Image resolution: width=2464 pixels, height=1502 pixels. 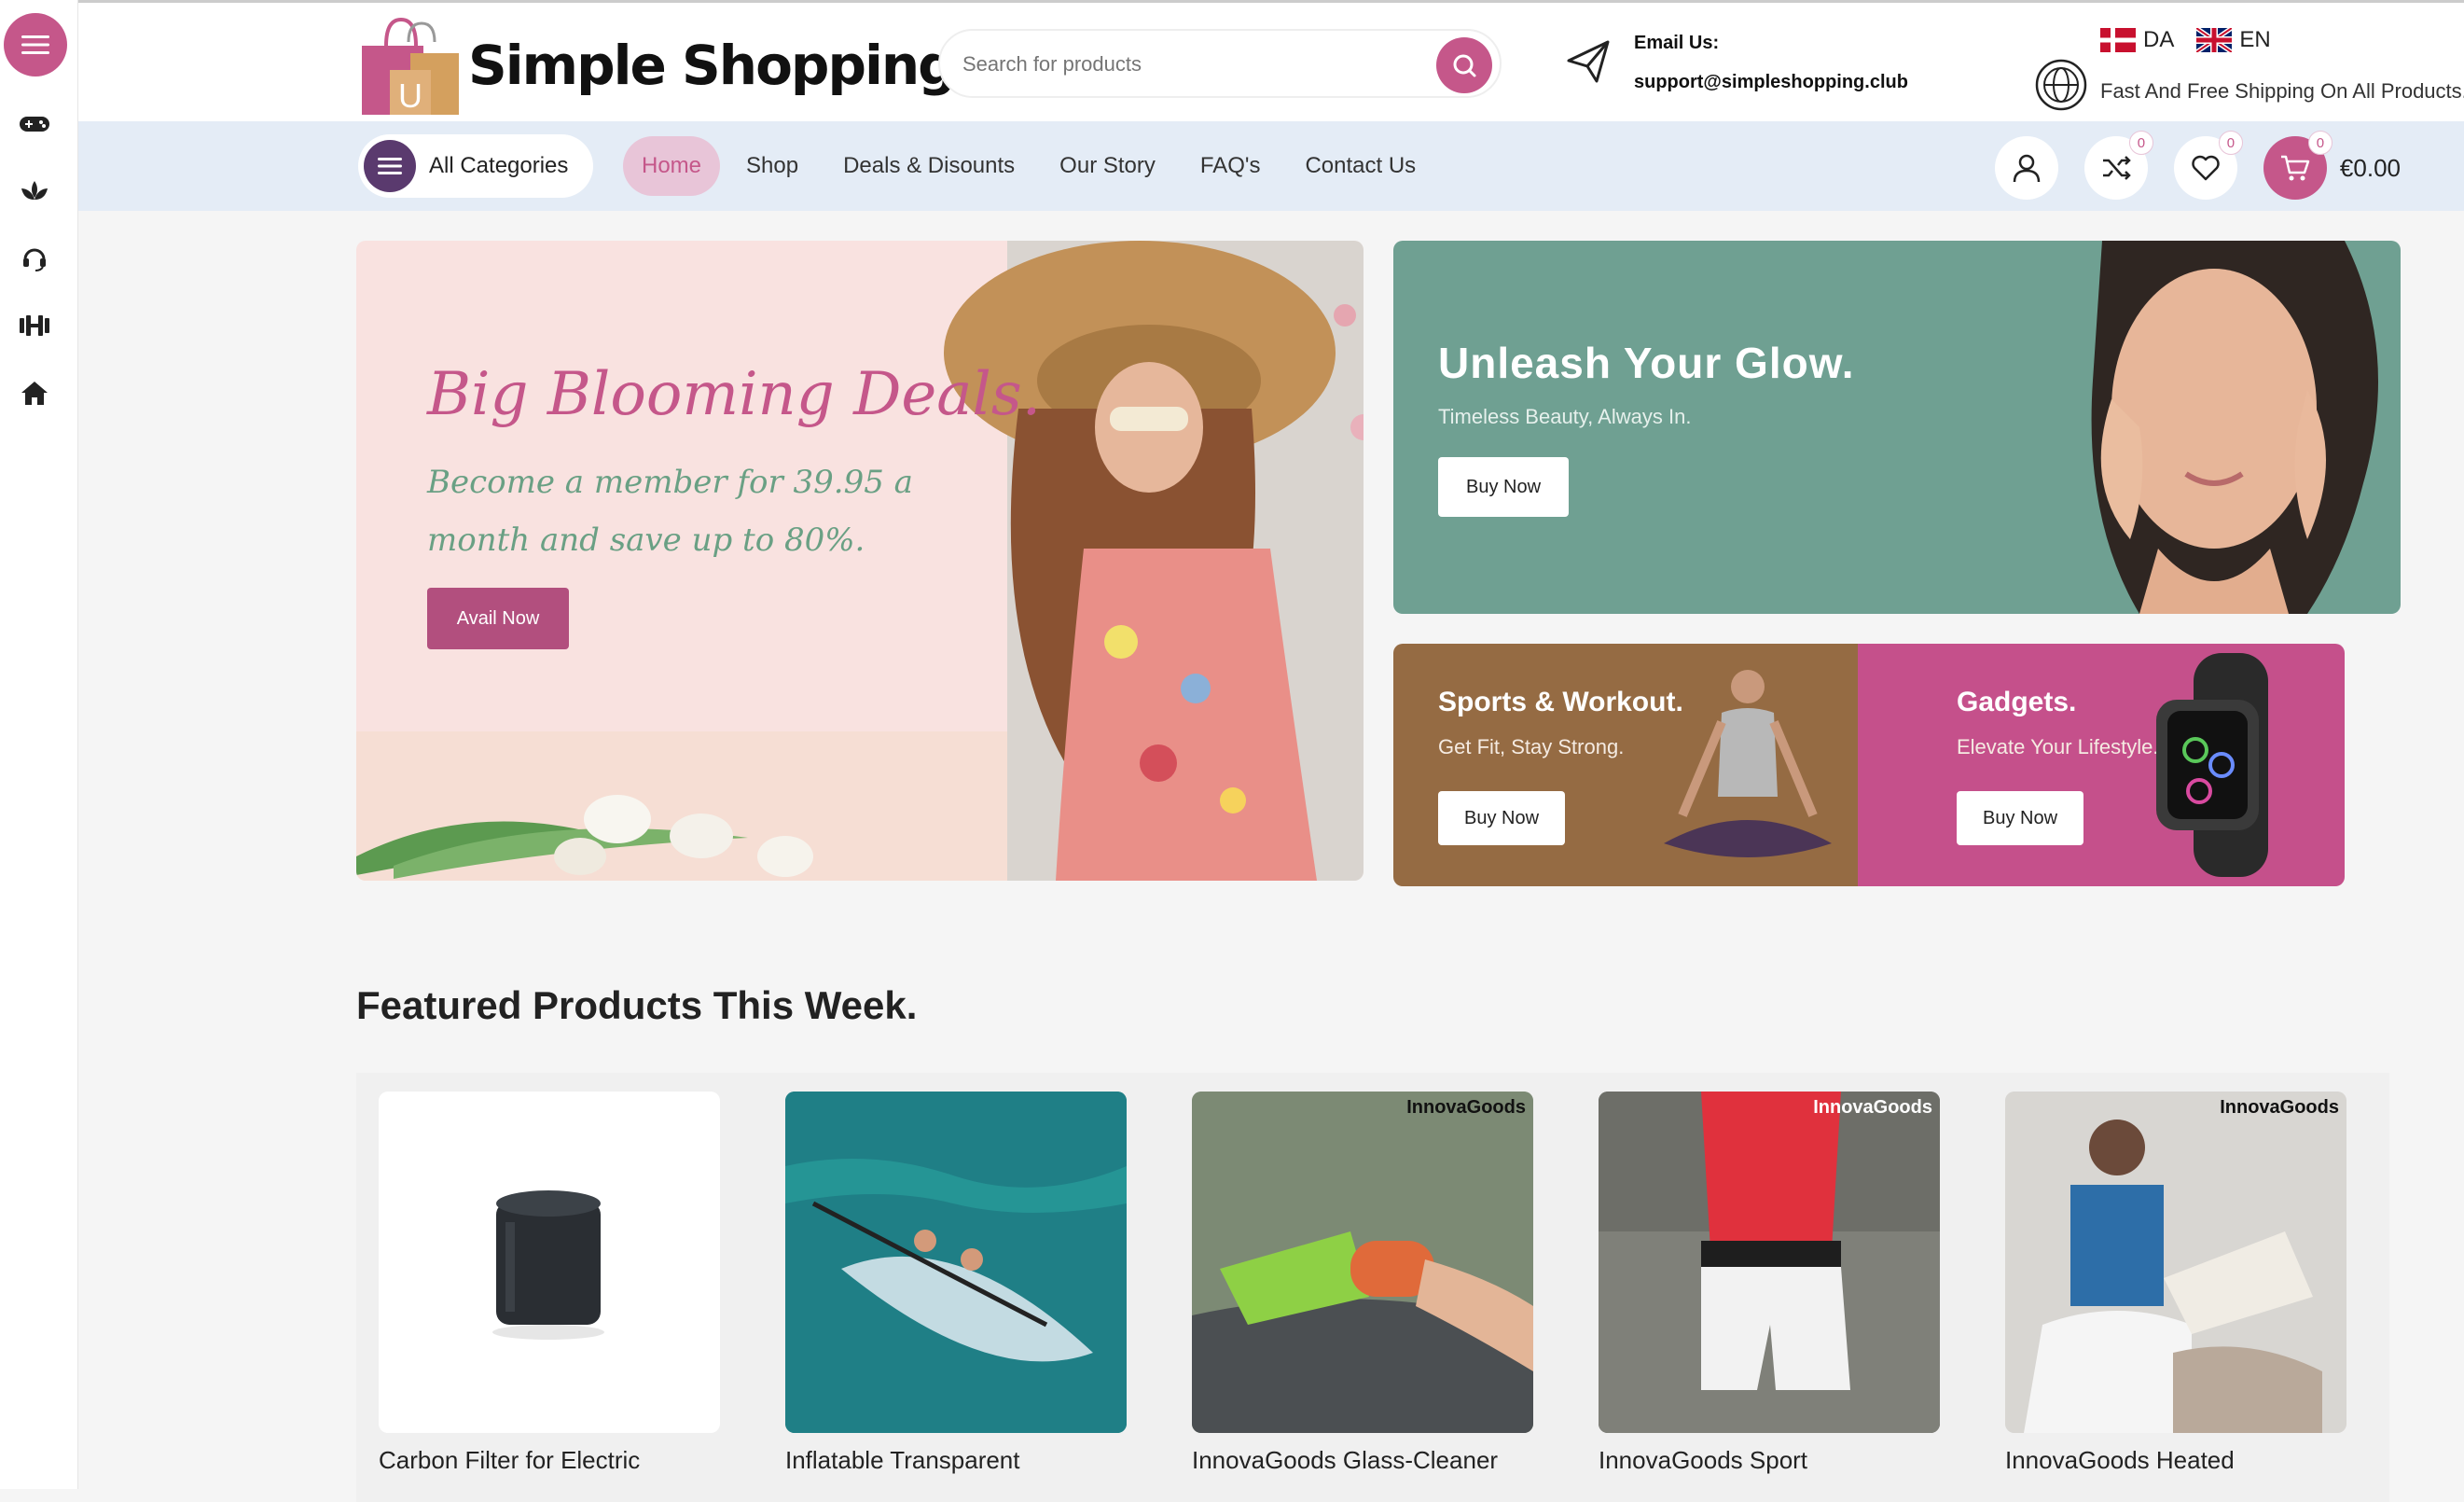 I want to click on cart-total: €0.00, so click(x=2370, y=168).